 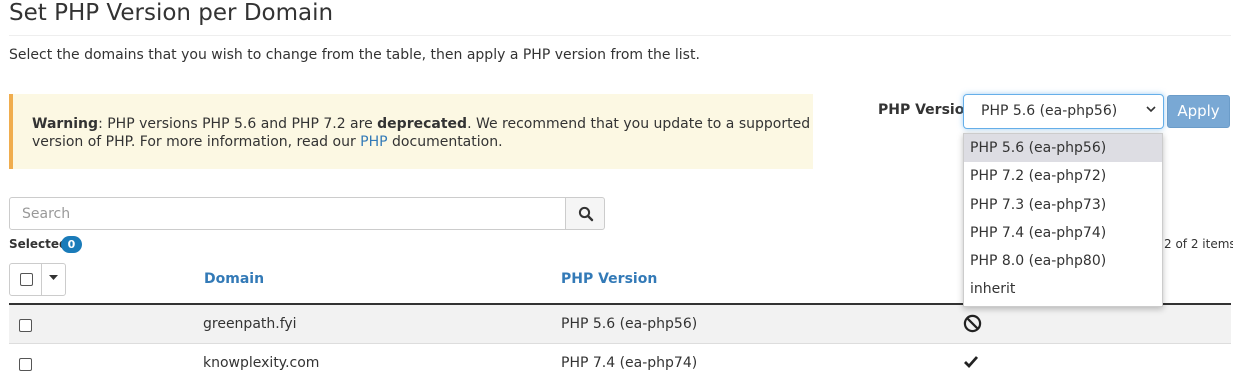 What do you see at coordinates (26, 279) in the screenshot?
I see `select-all-checkbox` at bounding box center [26, 279].